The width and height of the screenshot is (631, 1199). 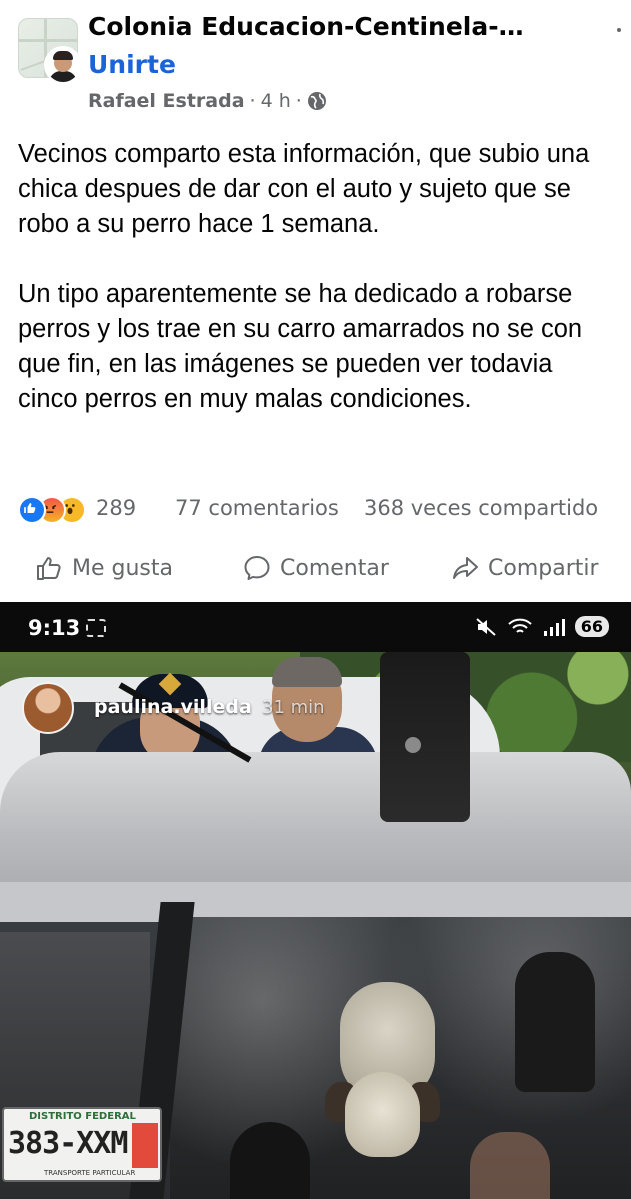 What do you see at coordinates (276, 101) in the screenshot?
I see `post-time: 4 h` at bounding box center [276, 101].